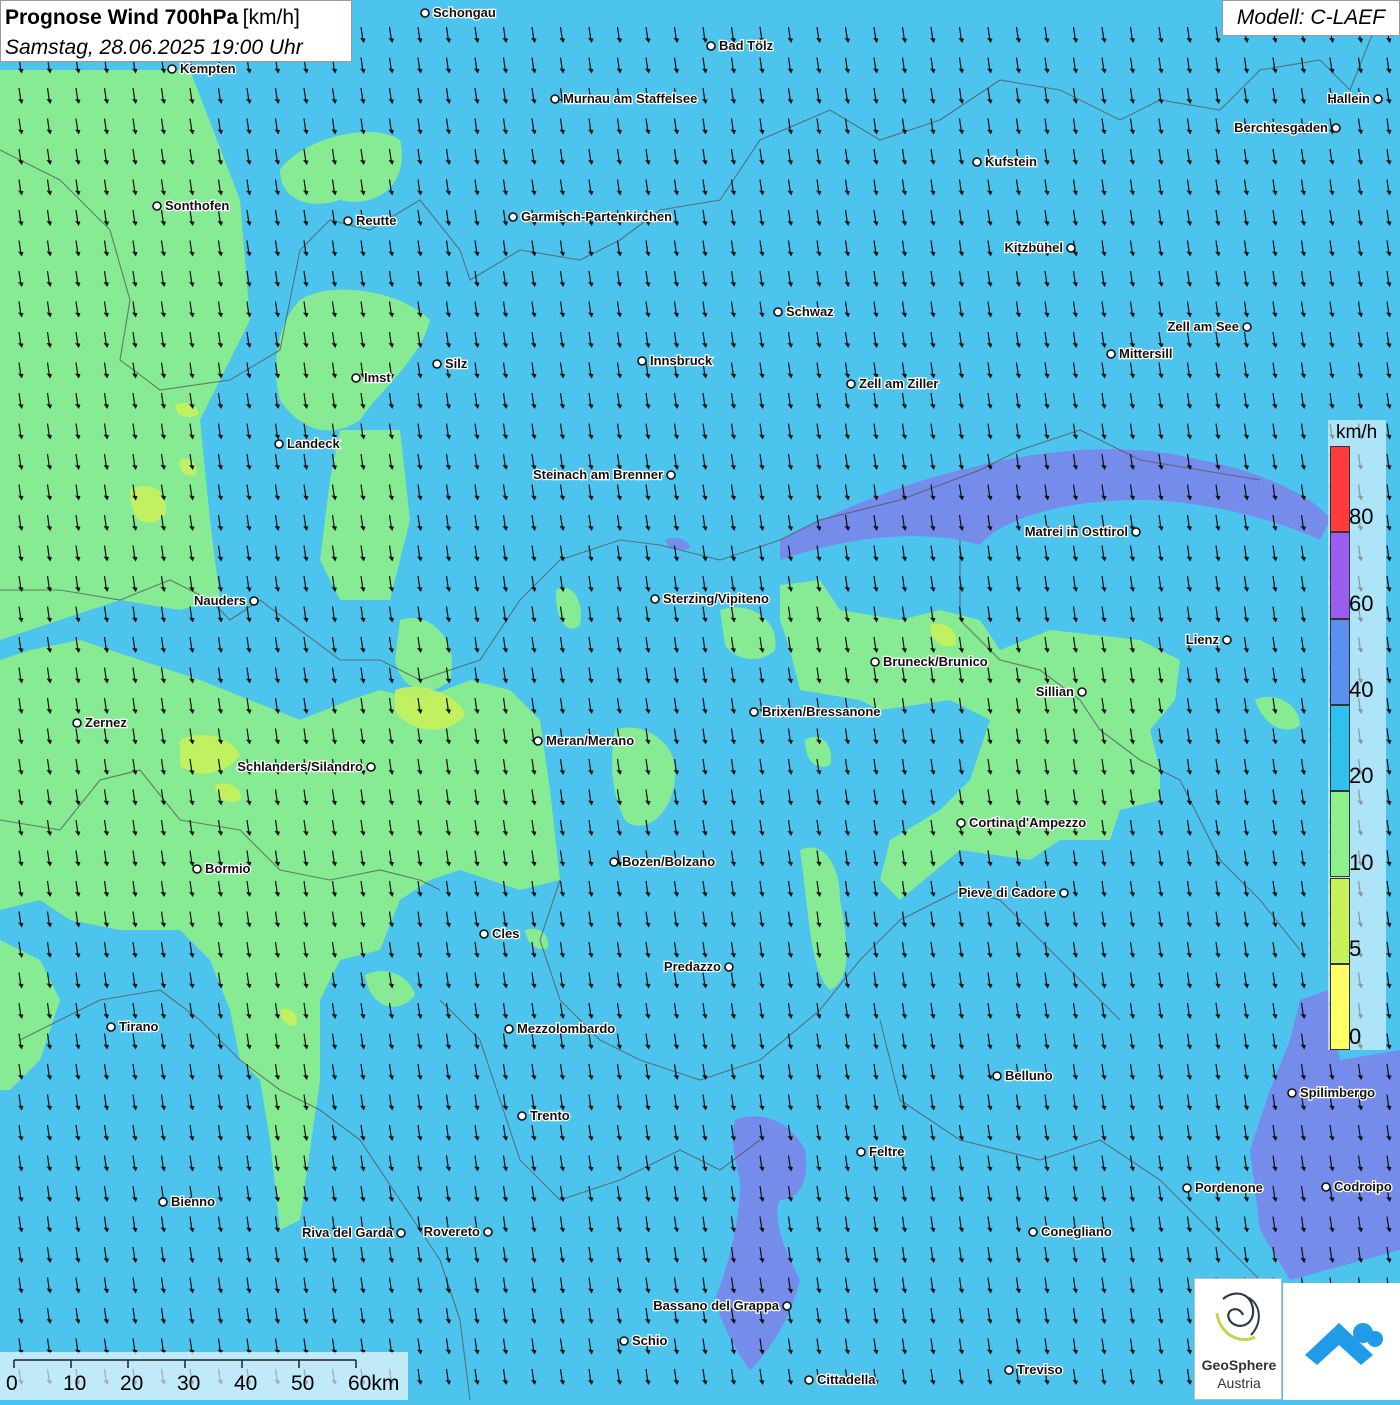  I want to click on city-marker: Innsbruck, so click(675, 360).